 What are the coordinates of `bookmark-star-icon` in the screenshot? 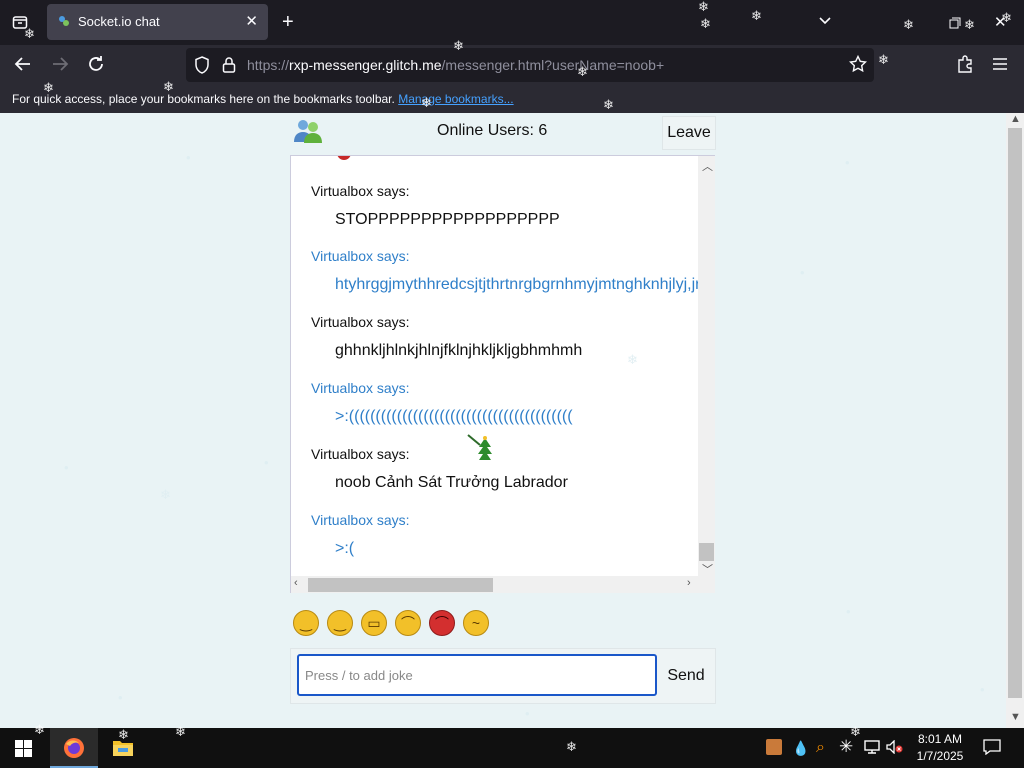 It's located at (858, 66).